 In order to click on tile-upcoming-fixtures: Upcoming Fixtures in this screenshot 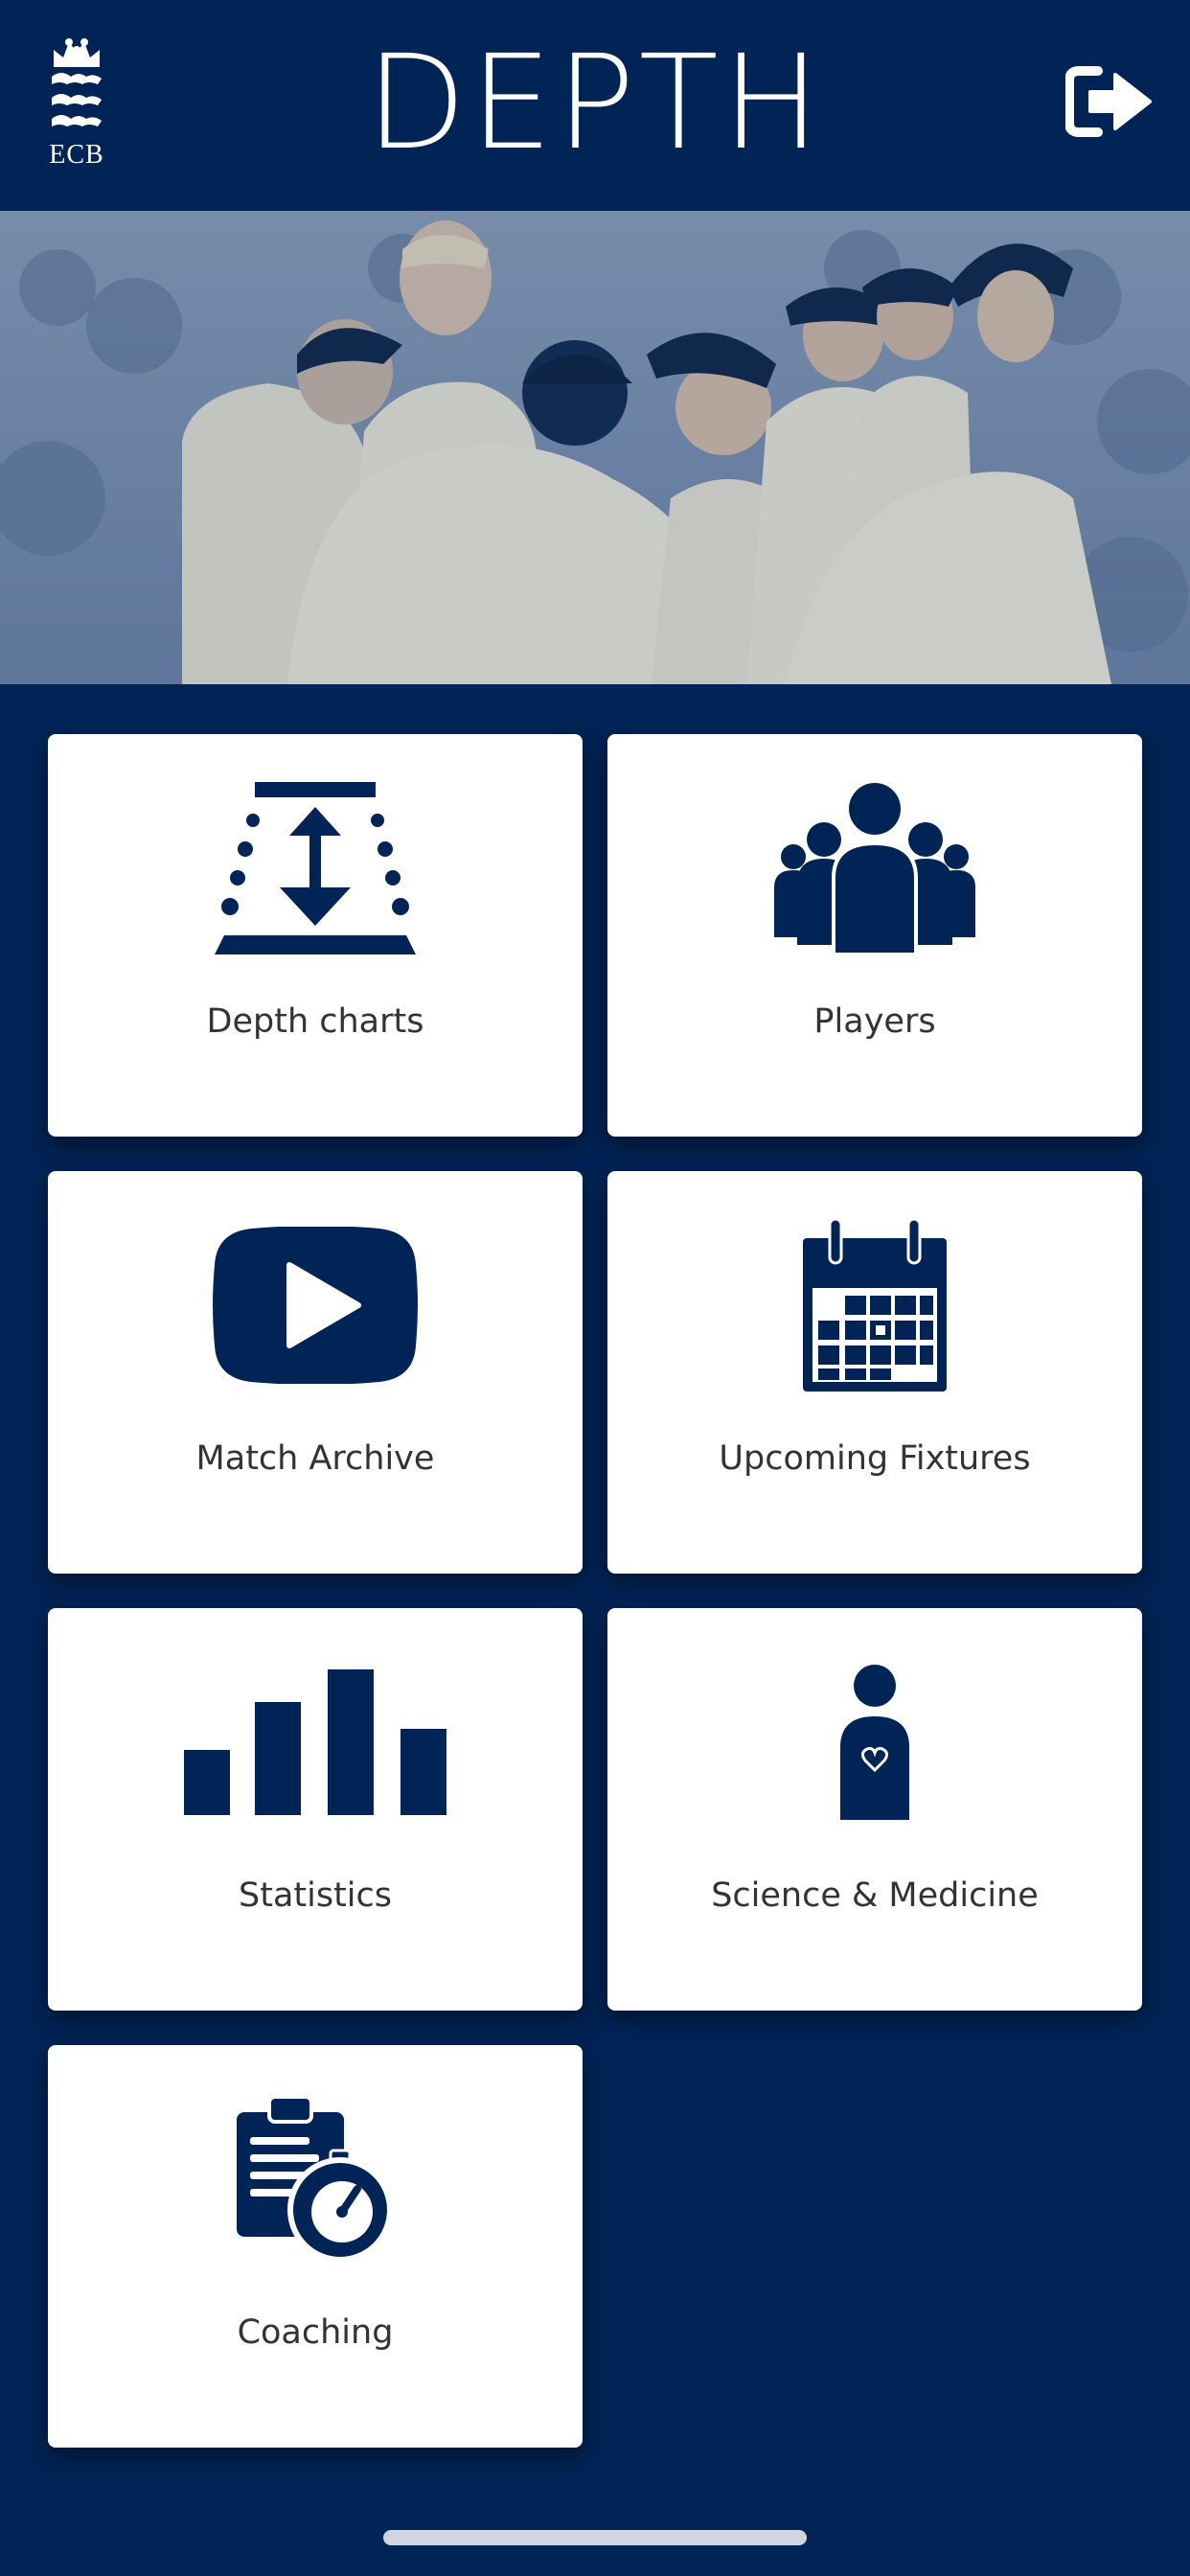, I will do `click(874, 1372)`.